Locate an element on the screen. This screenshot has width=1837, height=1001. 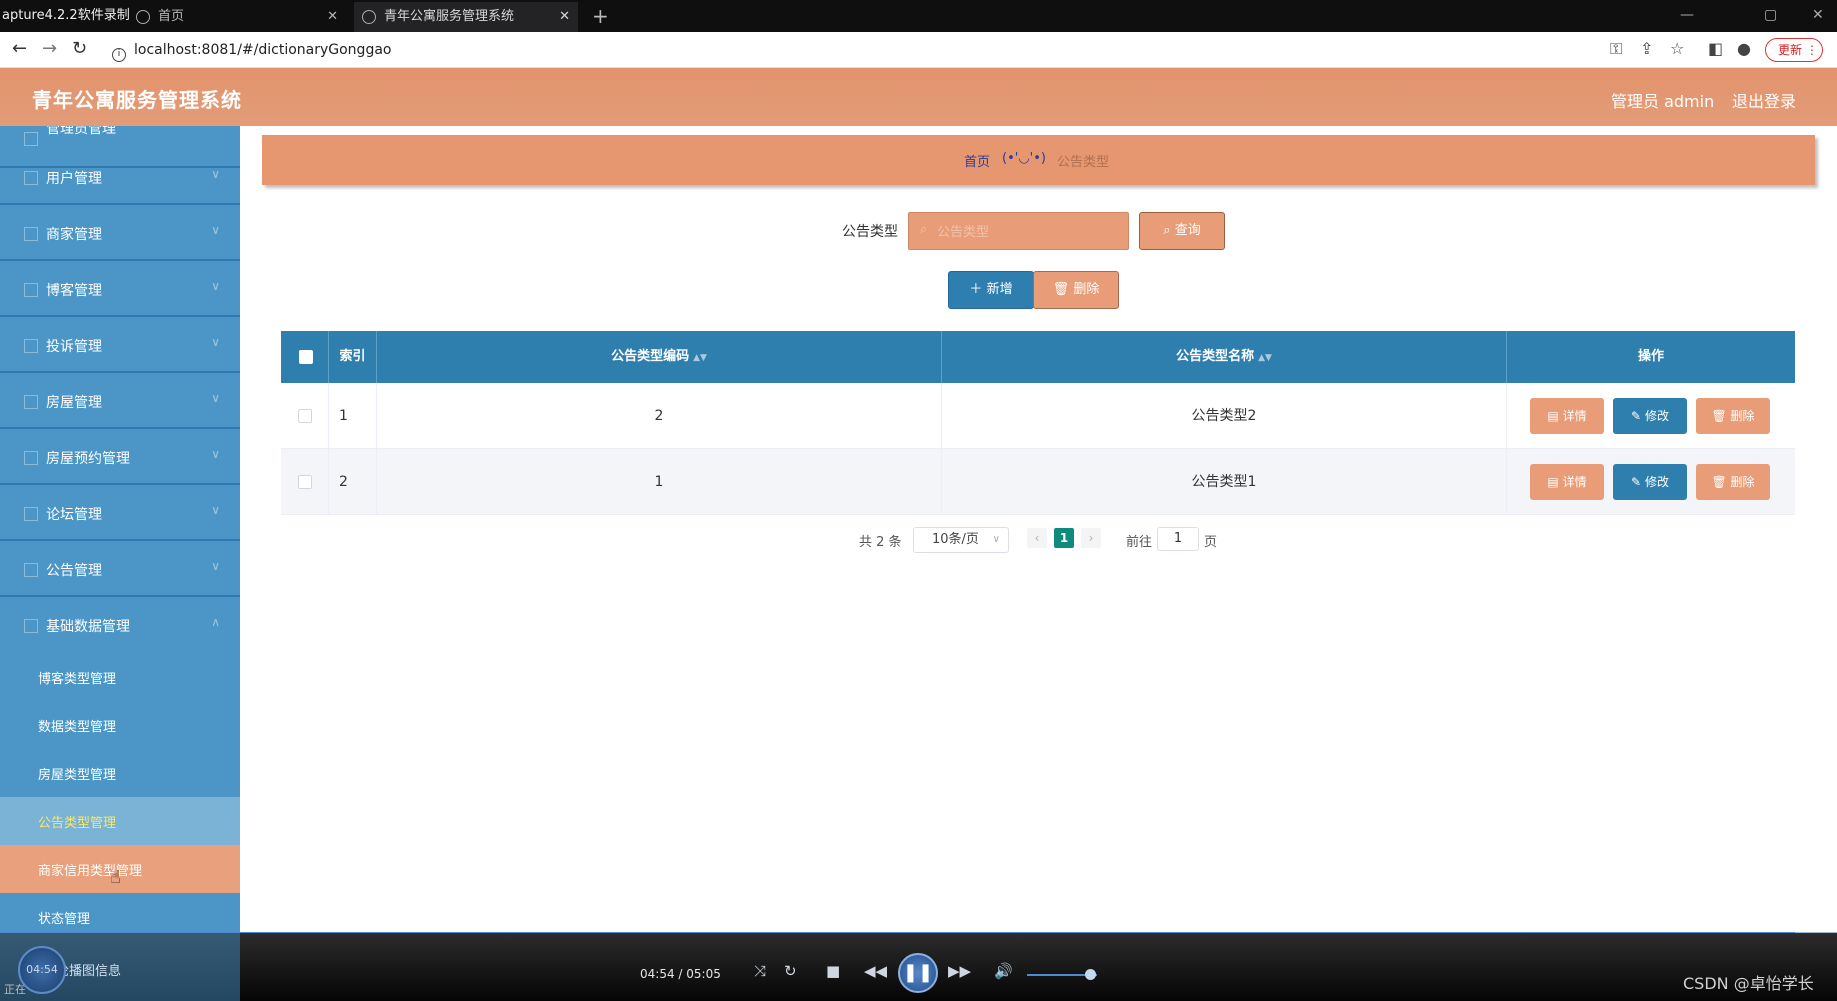
forward-icon: → is located at coordinates (49, 48).